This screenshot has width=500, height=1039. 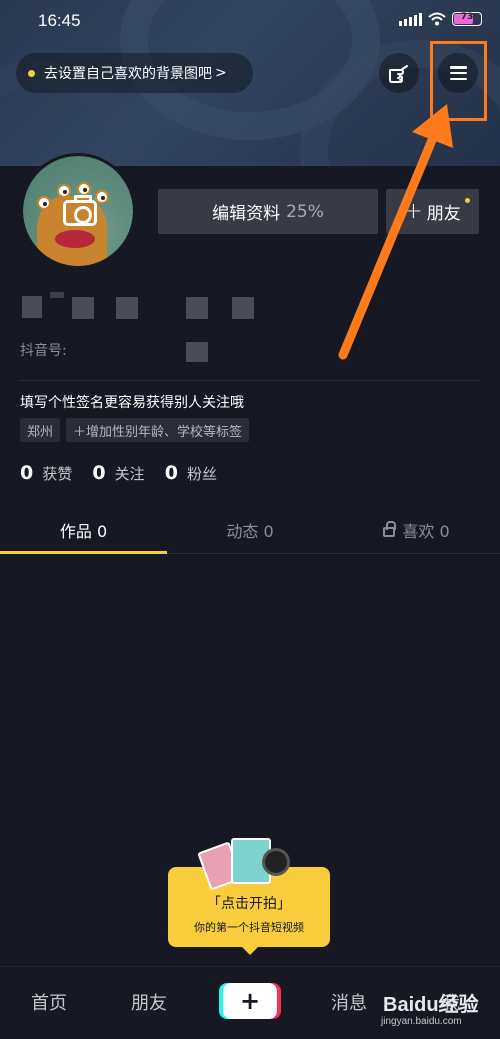 What do you see at coordinates (395, 232) in the screenshot?
I see `annotation-arrow-icon` at bounding box center [395, 232].